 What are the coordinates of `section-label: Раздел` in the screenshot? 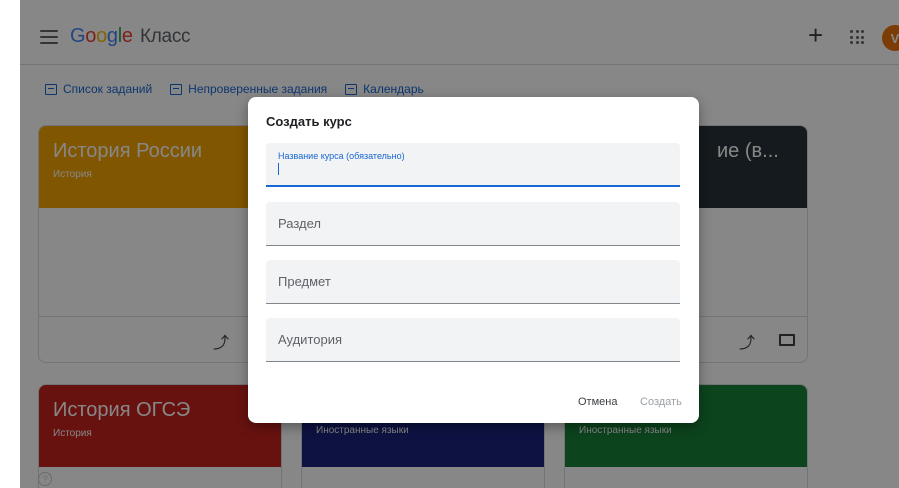 It's located at (299, 223).